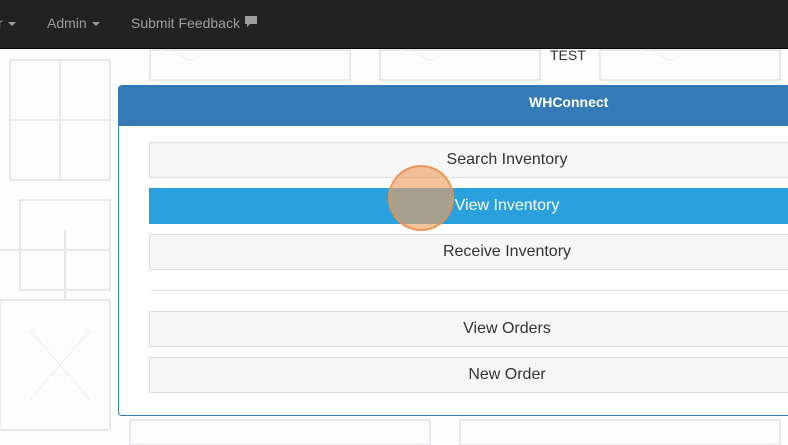 The image size is (788, 445). I want to click on nav-submit-feedback: Submit Feedback, so click(194, 23).